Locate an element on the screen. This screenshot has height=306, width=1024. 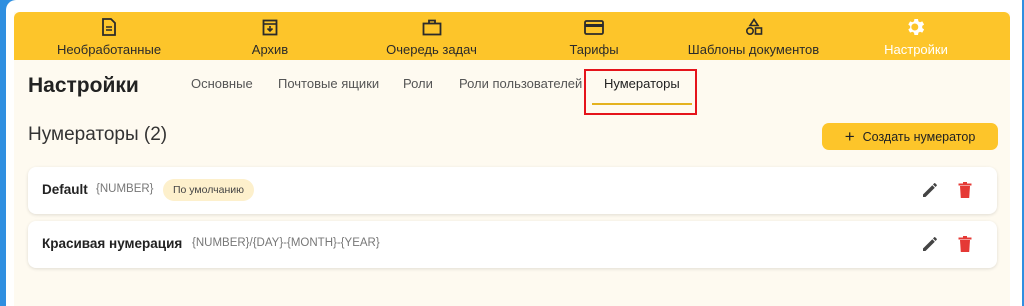
tab-roles: Роли is located at coordinates (418, 83).